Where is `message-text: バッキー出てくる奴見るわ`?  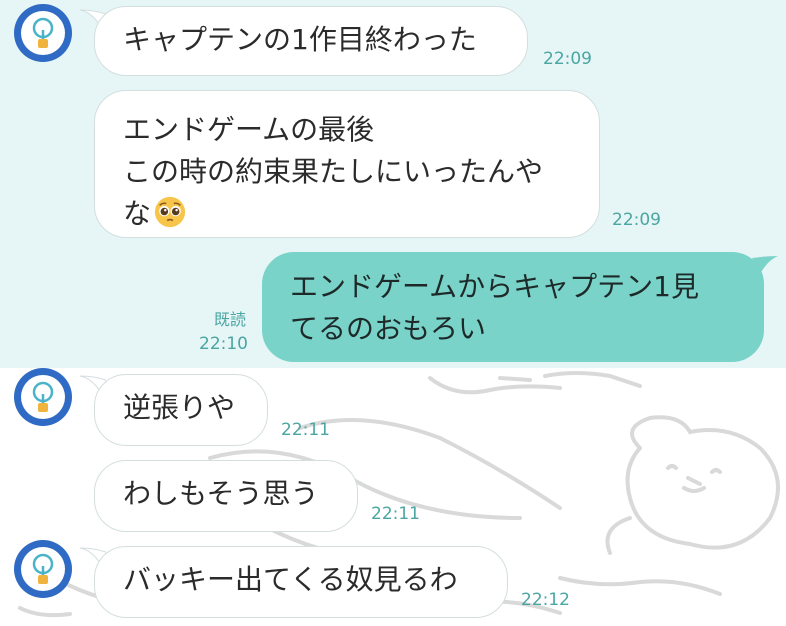
message-text: バッキー出てくる奴見るわ is located at coordinates (290, 579).